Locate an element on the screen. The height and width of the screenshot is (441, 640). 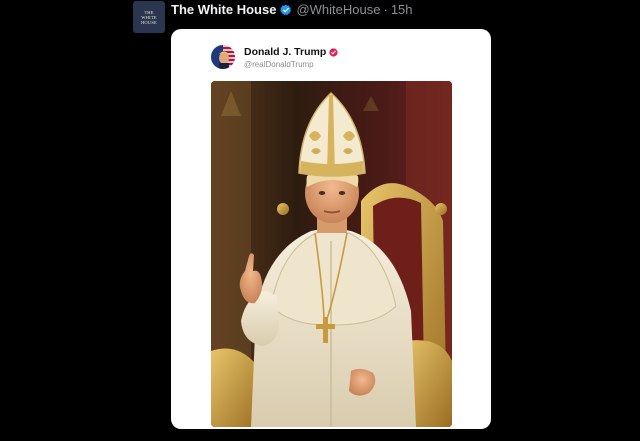
quoted-author-name: Donald J. Trump is located at coordinates (285, 52).